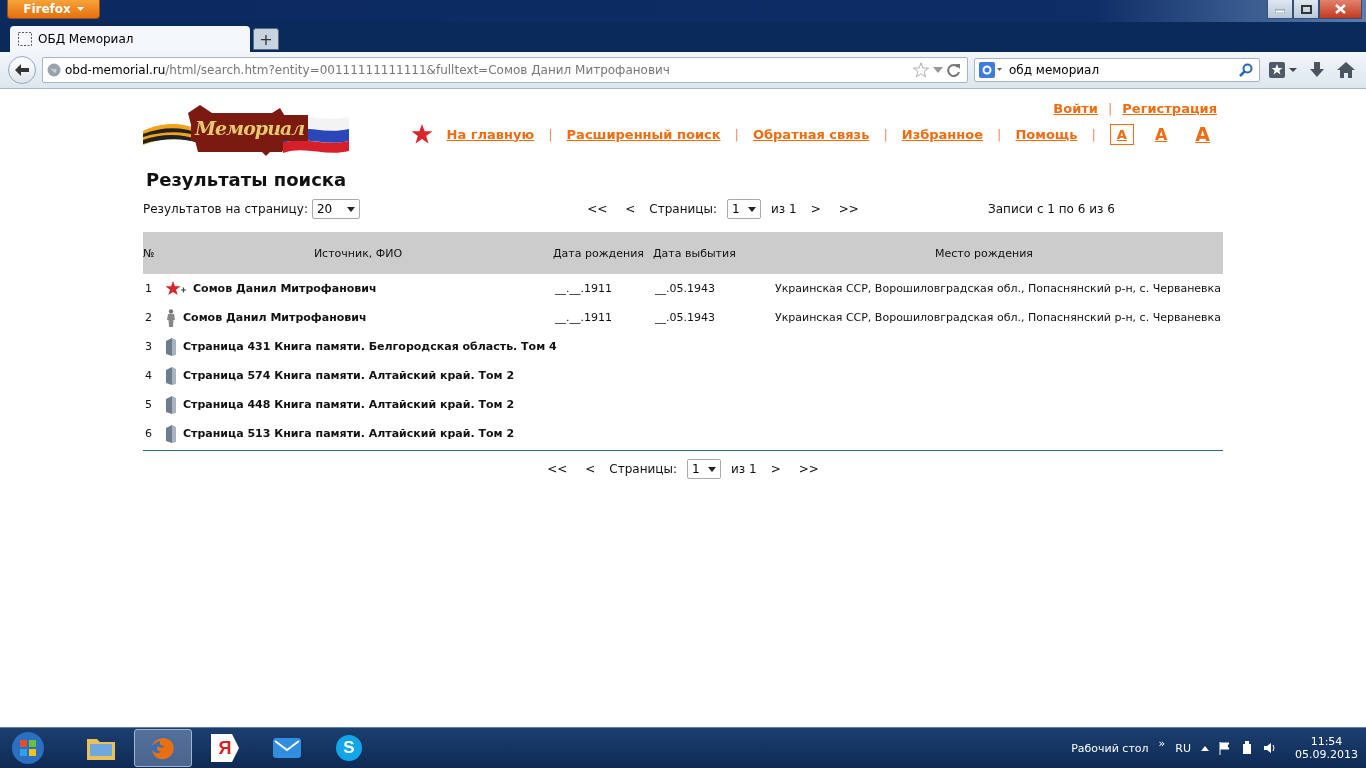 This screenshot has height=768, width=1366. Describe the element at coordinates (991, 70) in the screenshot. I see `google-icon` at that location.